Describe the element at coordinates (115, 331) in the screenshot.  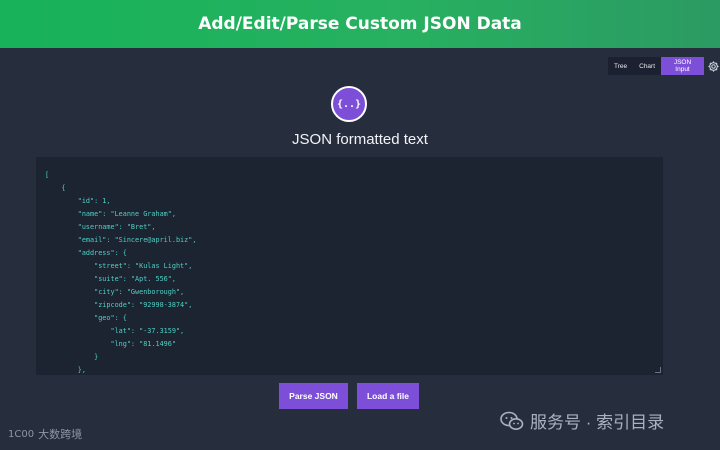
I see `code-line: "lat": "-37.3159",` at that location.